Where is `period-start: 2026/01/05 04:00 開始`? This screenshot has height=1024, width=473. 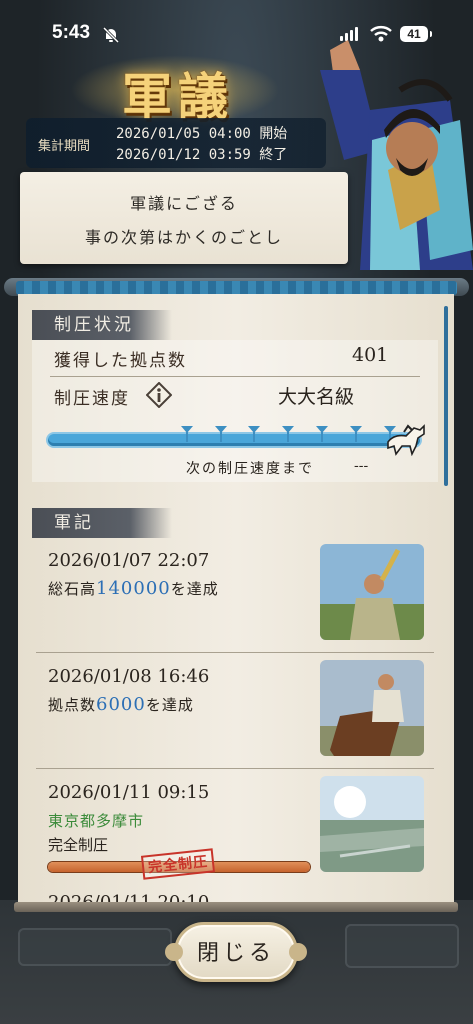
period-start: 2026/01/05 04:00 開始 is located at coordinates (202, 134).